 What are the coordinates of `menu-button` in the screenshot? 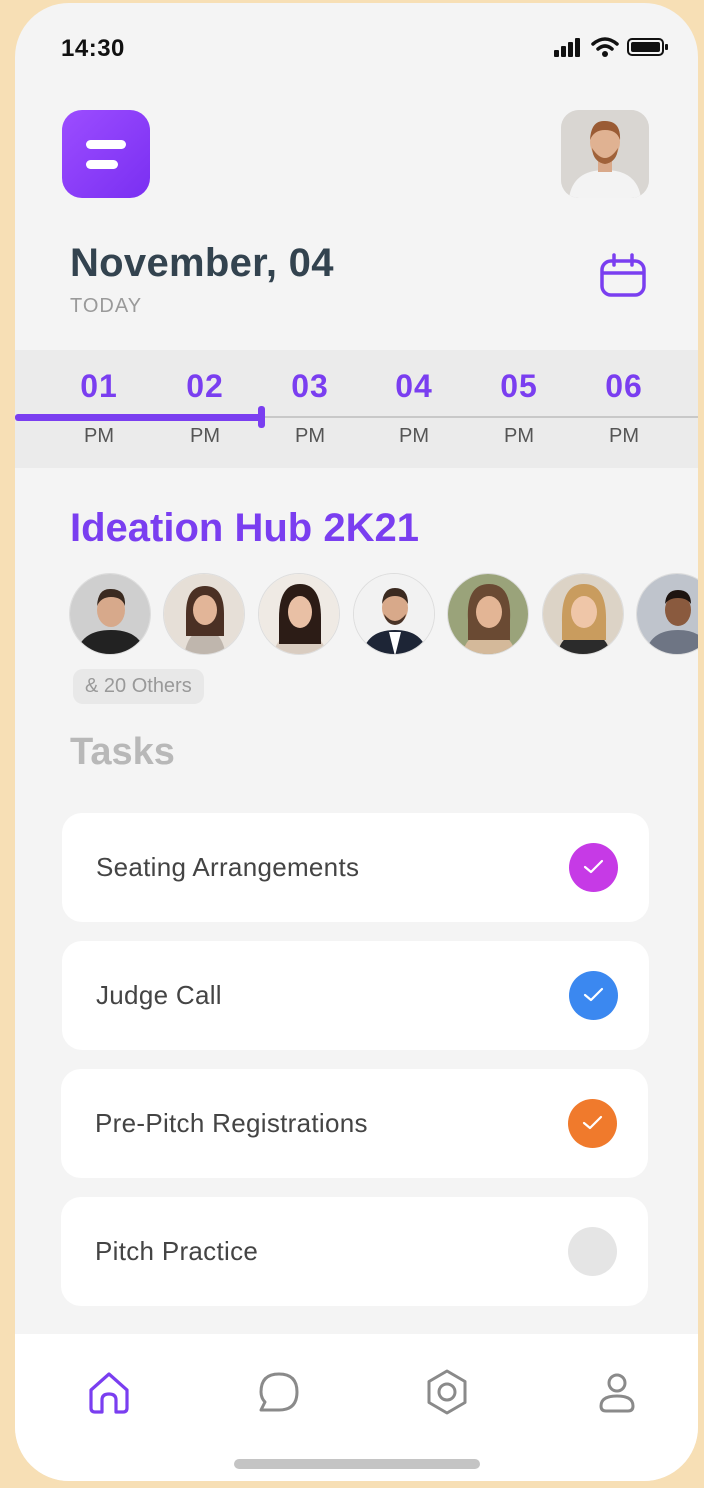 It's located at (106, 154).